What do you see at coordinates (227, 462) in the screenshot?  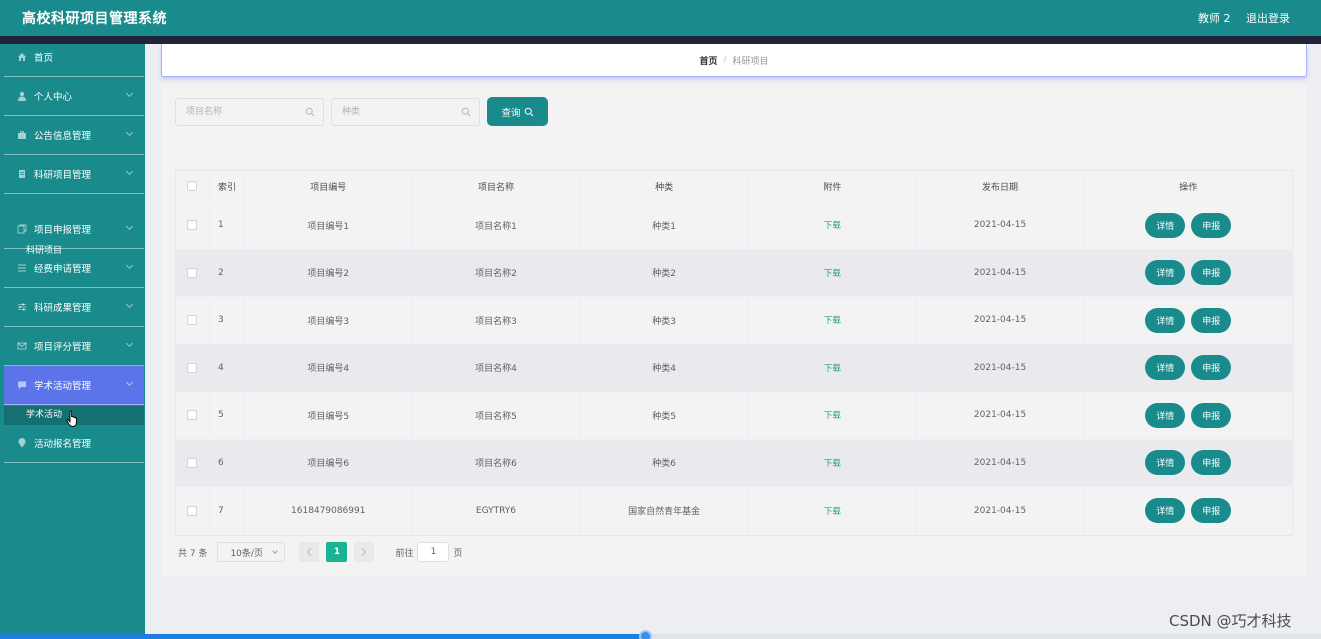 I see `row-index: 6` at bounding box center [227, 462].